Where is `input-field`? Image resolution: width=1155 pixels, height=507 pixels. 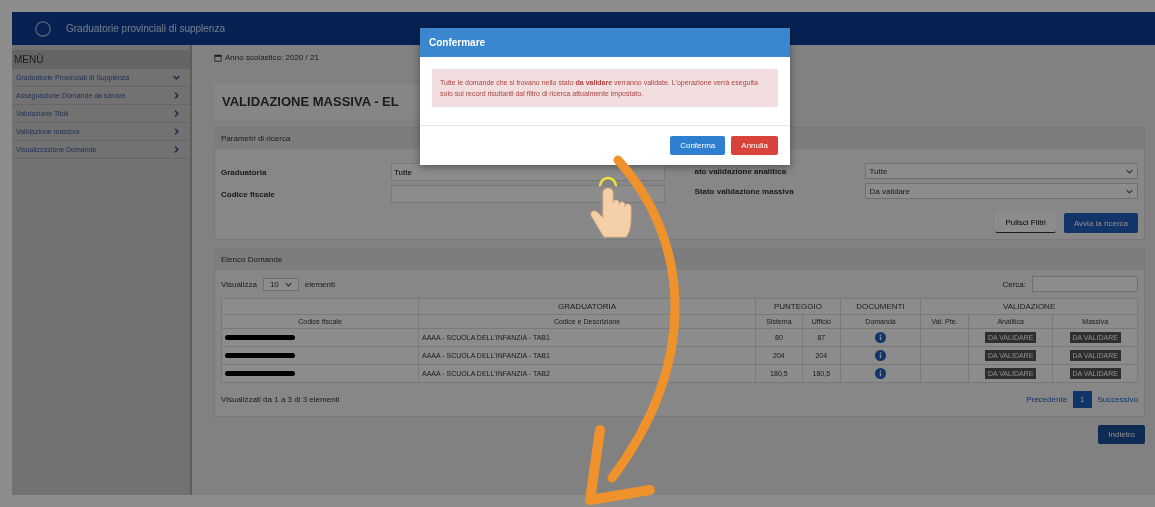
input-field is located at coordinates (528, 194).